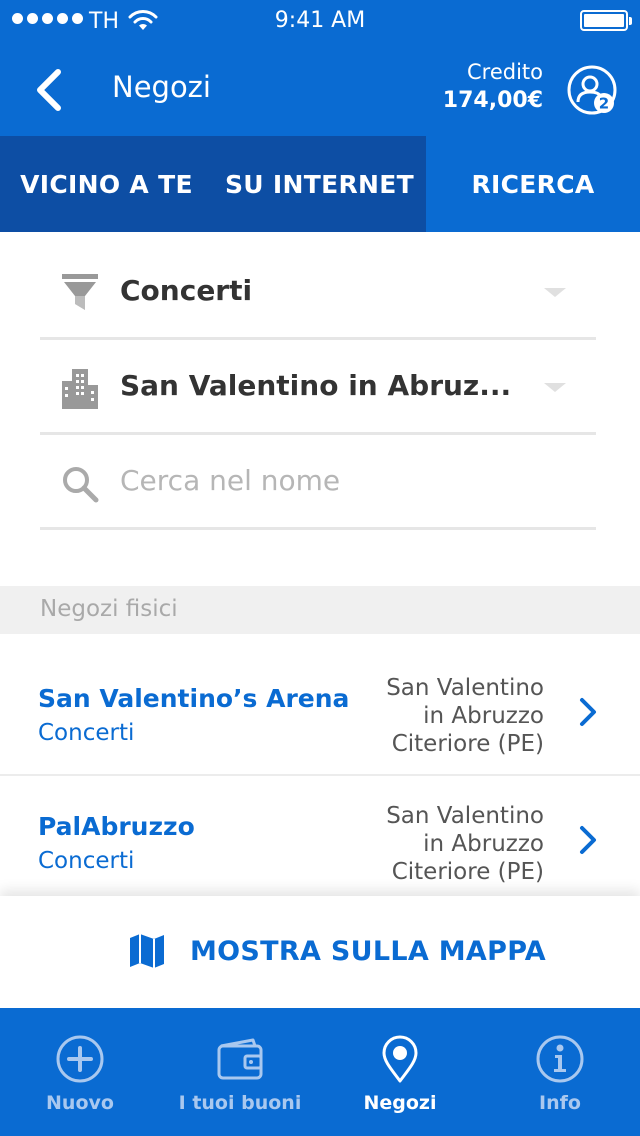 Image resolution: width=640 pixels, height=1136 pixels. I want to click on show-on-map-label: MOSTRA SULLA MAPPA, so click(368, 951).